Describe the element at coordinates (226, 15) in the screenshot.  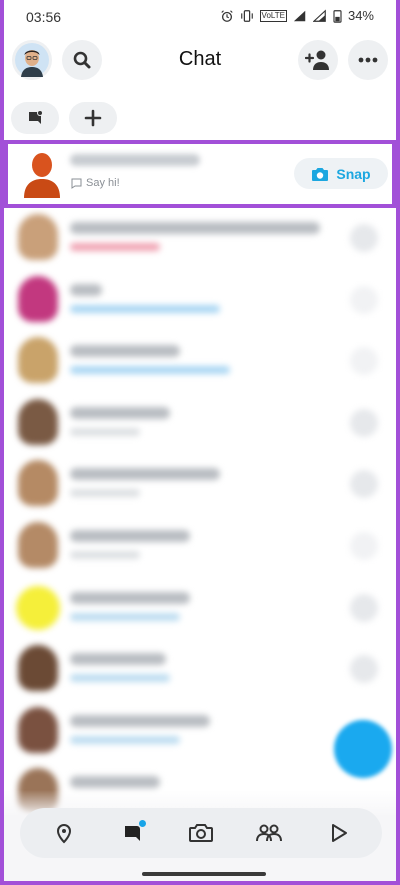
I see `alarm-icon` at that location.